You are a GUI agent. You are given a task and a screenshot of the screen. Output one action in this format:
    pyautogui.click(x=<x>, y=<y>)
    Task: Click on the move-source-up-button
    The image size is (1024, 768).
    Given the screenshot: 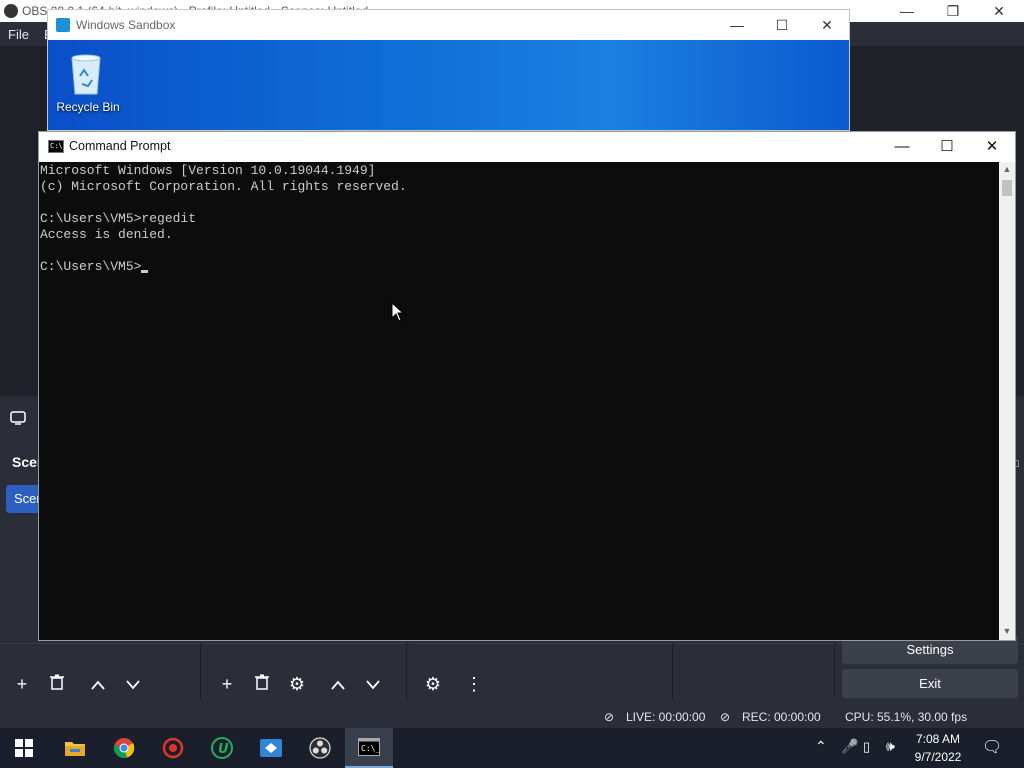 What is the action you would take?
    pyautogui.click(x=338, y=684)
    